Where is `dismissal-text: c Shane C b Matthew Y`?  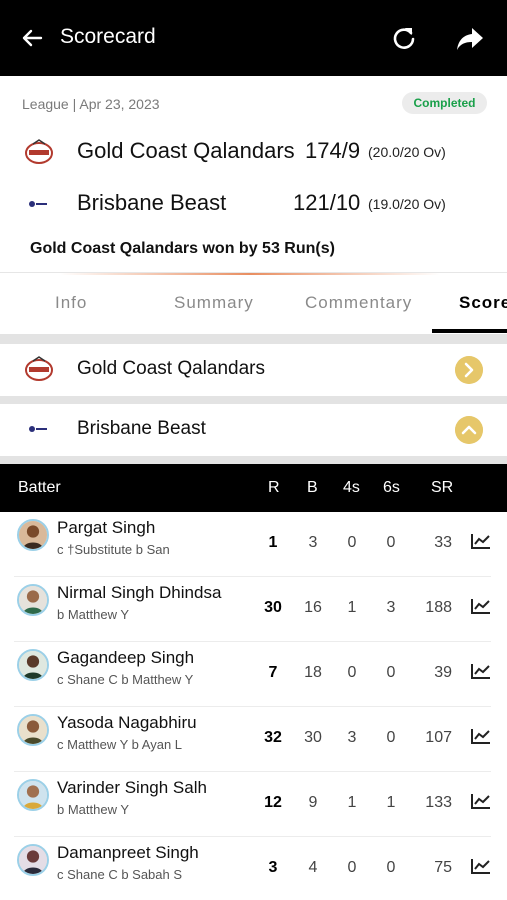
dismissal-text: c Shane C b Matthew Y is located at coordinates (125, 679).